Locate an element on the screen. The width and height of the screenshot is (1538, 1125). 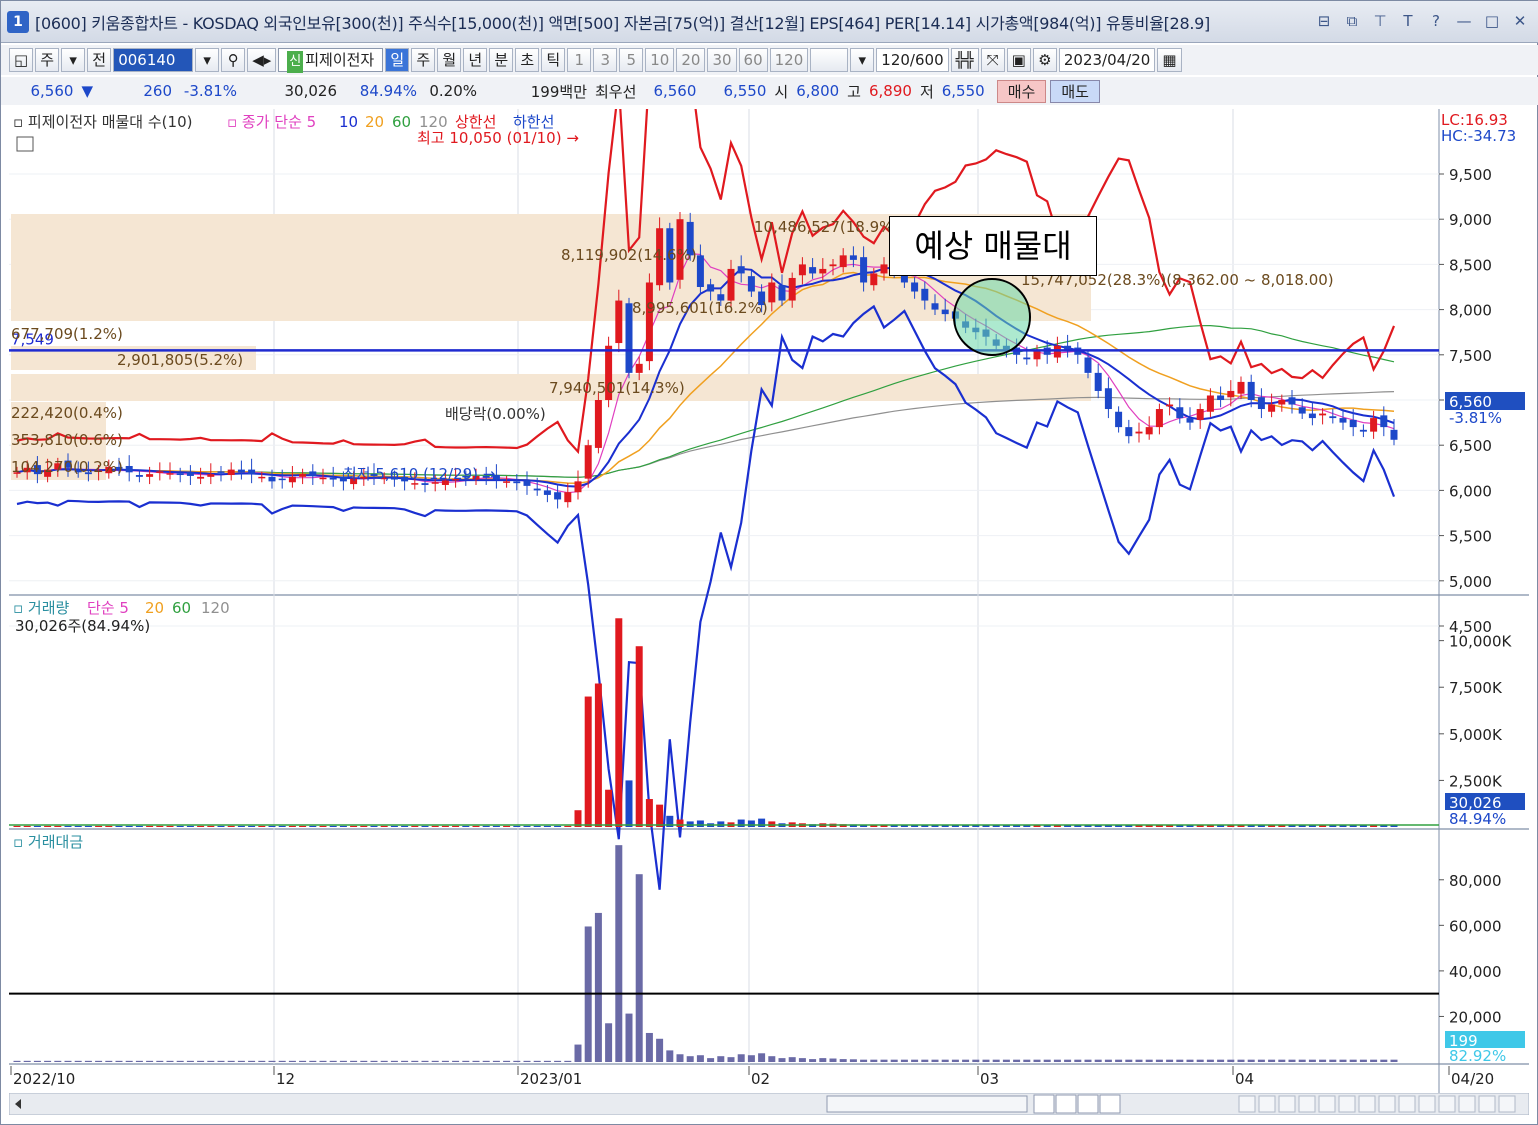
save-icon: ▣ is located at coordinates (1018, 60).